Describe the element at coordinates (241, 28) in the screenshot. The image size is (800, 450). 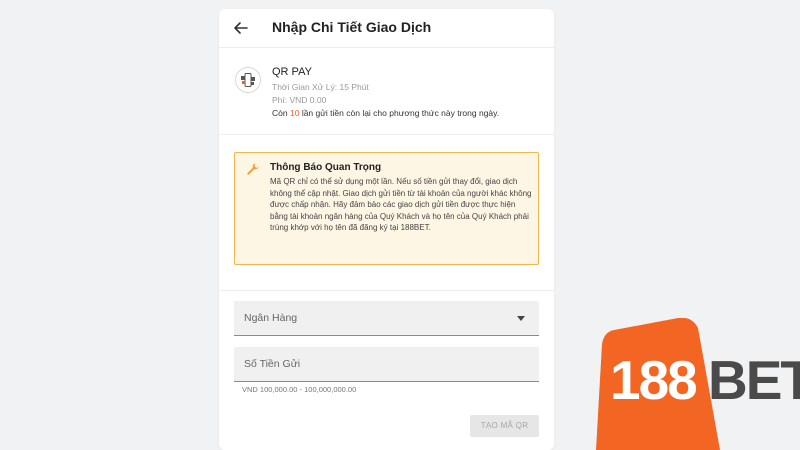
I see `arrow-left-icon` at that location.